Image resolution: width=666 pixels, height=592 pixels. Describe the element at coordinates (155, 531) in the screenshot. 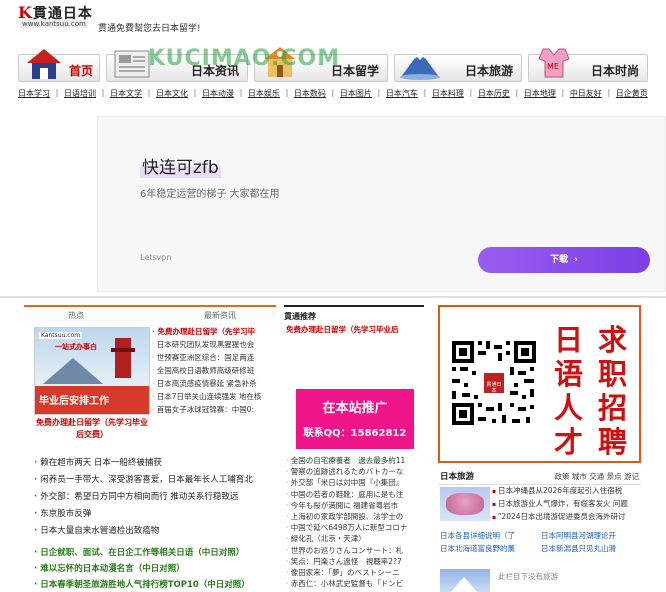

I see `list-item: 日本大量自来水管道检出致癌物` at that location.